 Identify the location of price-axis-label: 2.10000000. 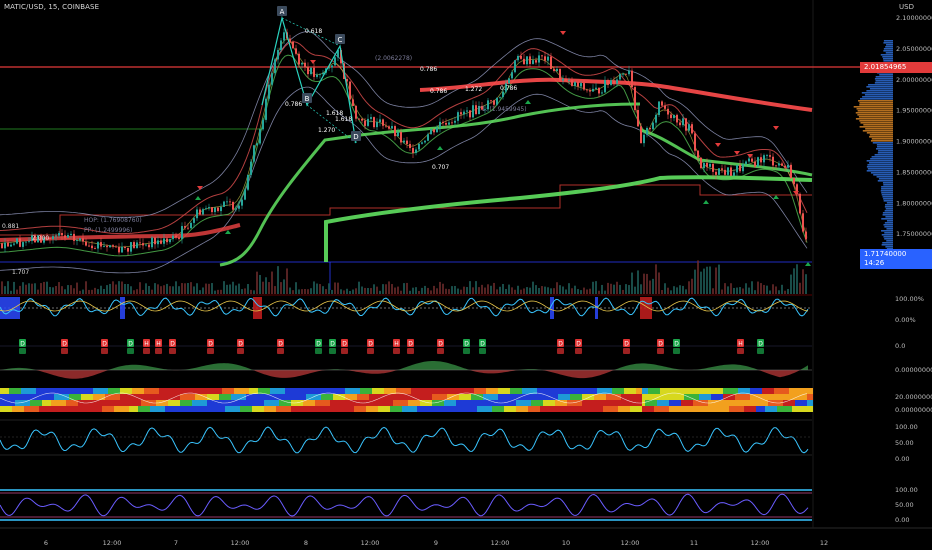
(914, 18).